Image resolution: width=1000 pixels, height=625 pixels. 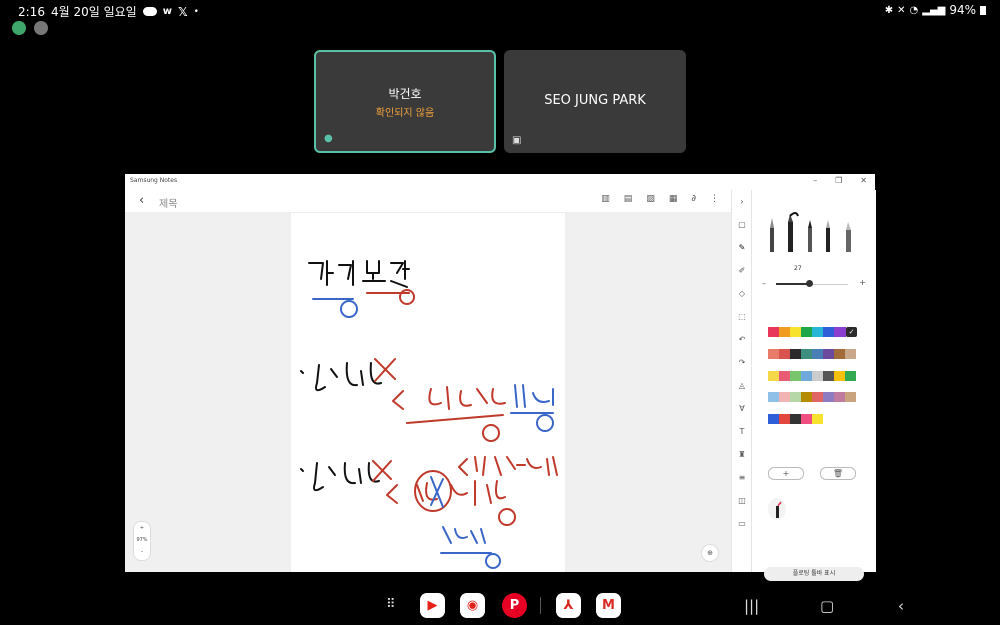 What do you see at coordinates (514, 605) in the screenshot?
I see `pinterest-icon: P` at bounding box center [514, 605].